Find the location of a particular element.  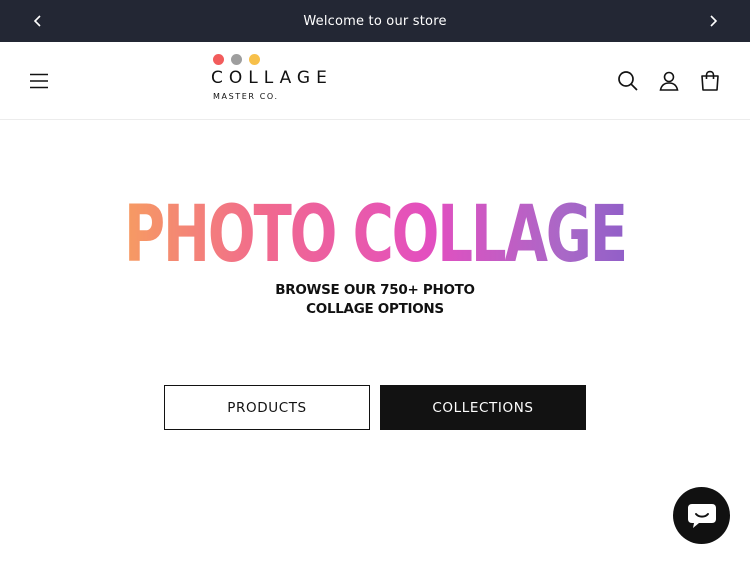

chat-button is located at coordinates (701, 515).